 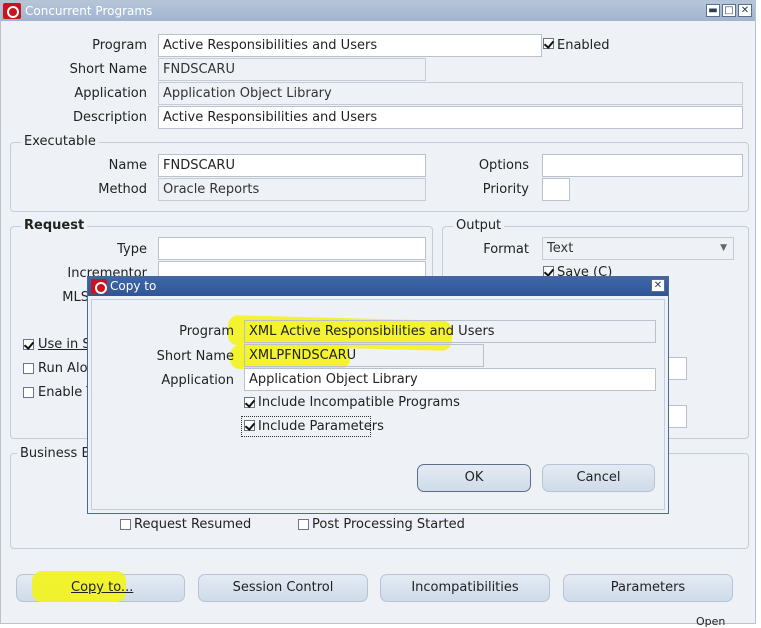 What do you see at coordinates (122, 189) in the screenshot?
I see `method-label: Method` at bounding box center [122, 189].